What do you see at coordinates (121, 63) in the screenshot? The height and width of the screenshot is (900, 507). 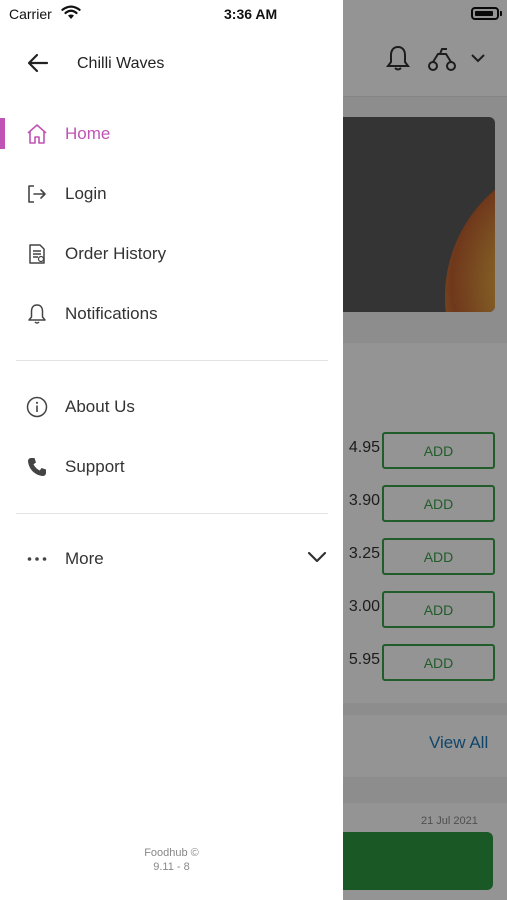 I see `drawer-title: Chilli Waves` at bounding box center [121, 63].